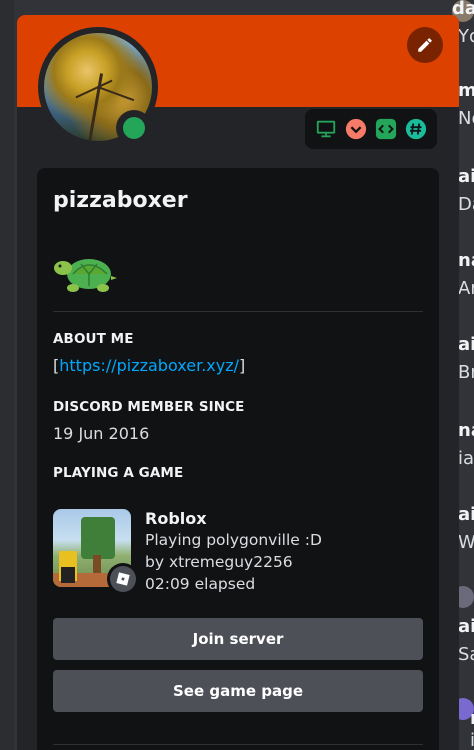 The width and height of the screenshot is (474, 750). I want to click on chat-message: Da, so click(466, 204).